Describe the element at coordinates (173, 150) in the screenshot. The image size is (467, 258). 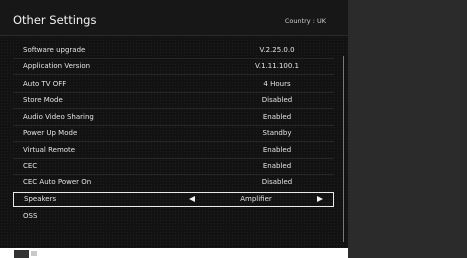
I see `setting-virtual-remote: Virtual Remote Enabled` at that location.